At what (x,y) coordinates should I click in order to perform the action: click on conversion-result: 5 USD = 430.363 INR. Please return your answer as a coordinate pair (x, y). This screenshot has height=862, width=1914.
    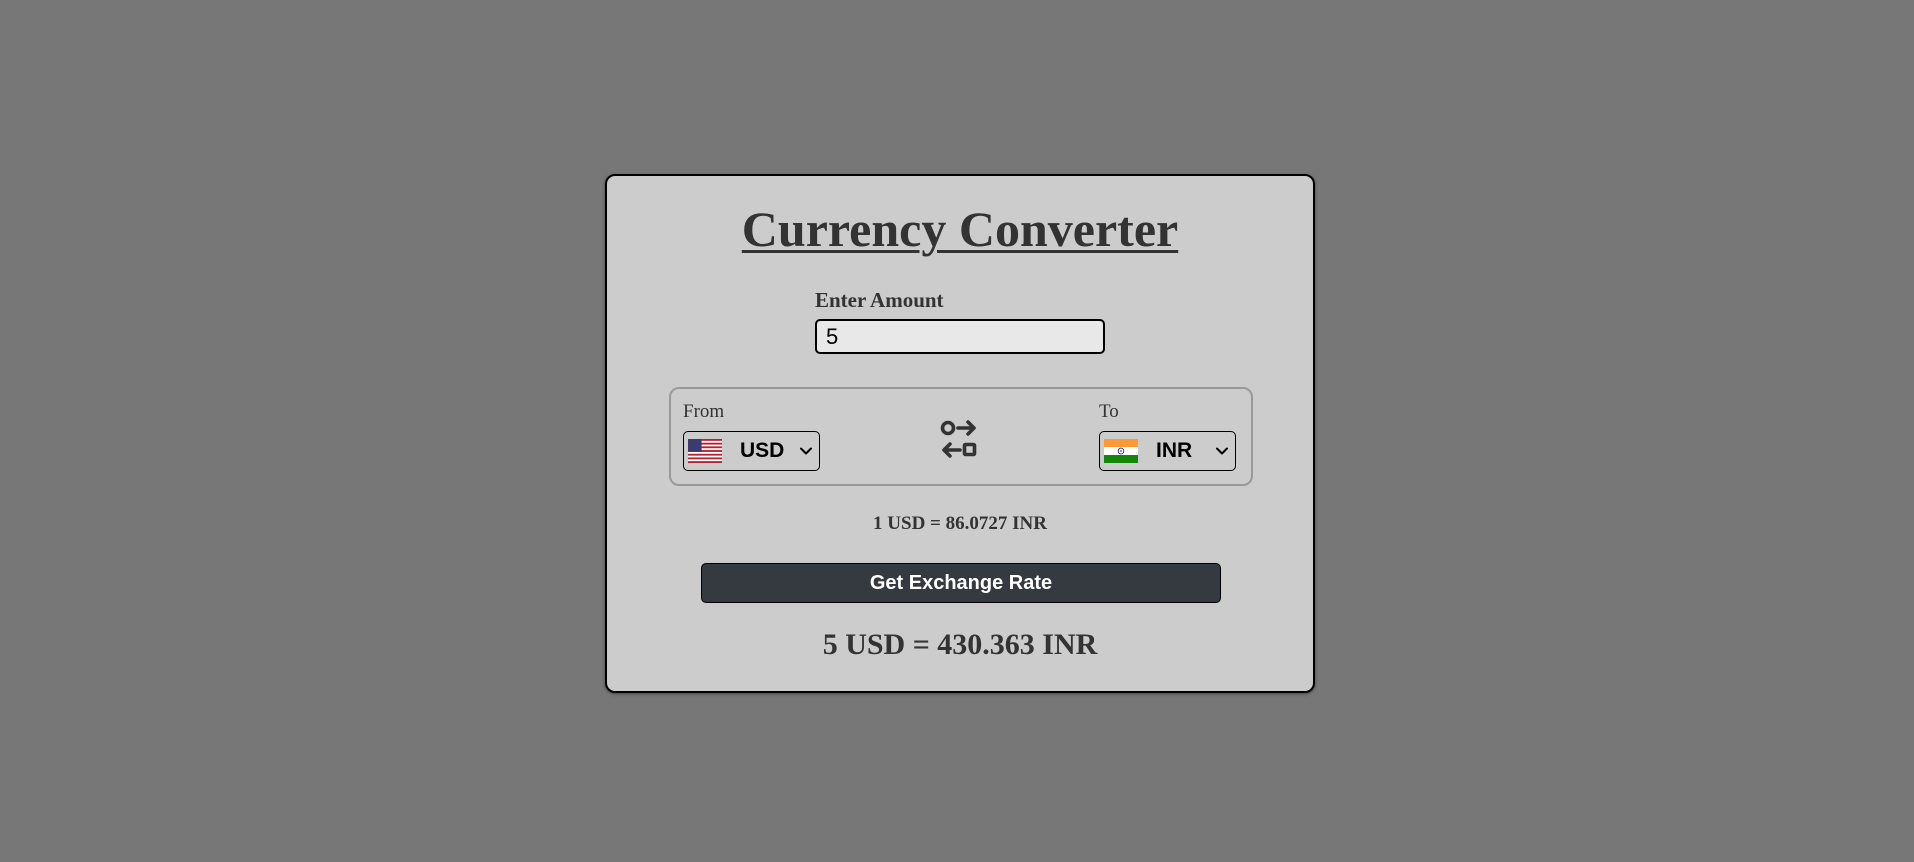
    Looking at the image, I should click on (960, 644).